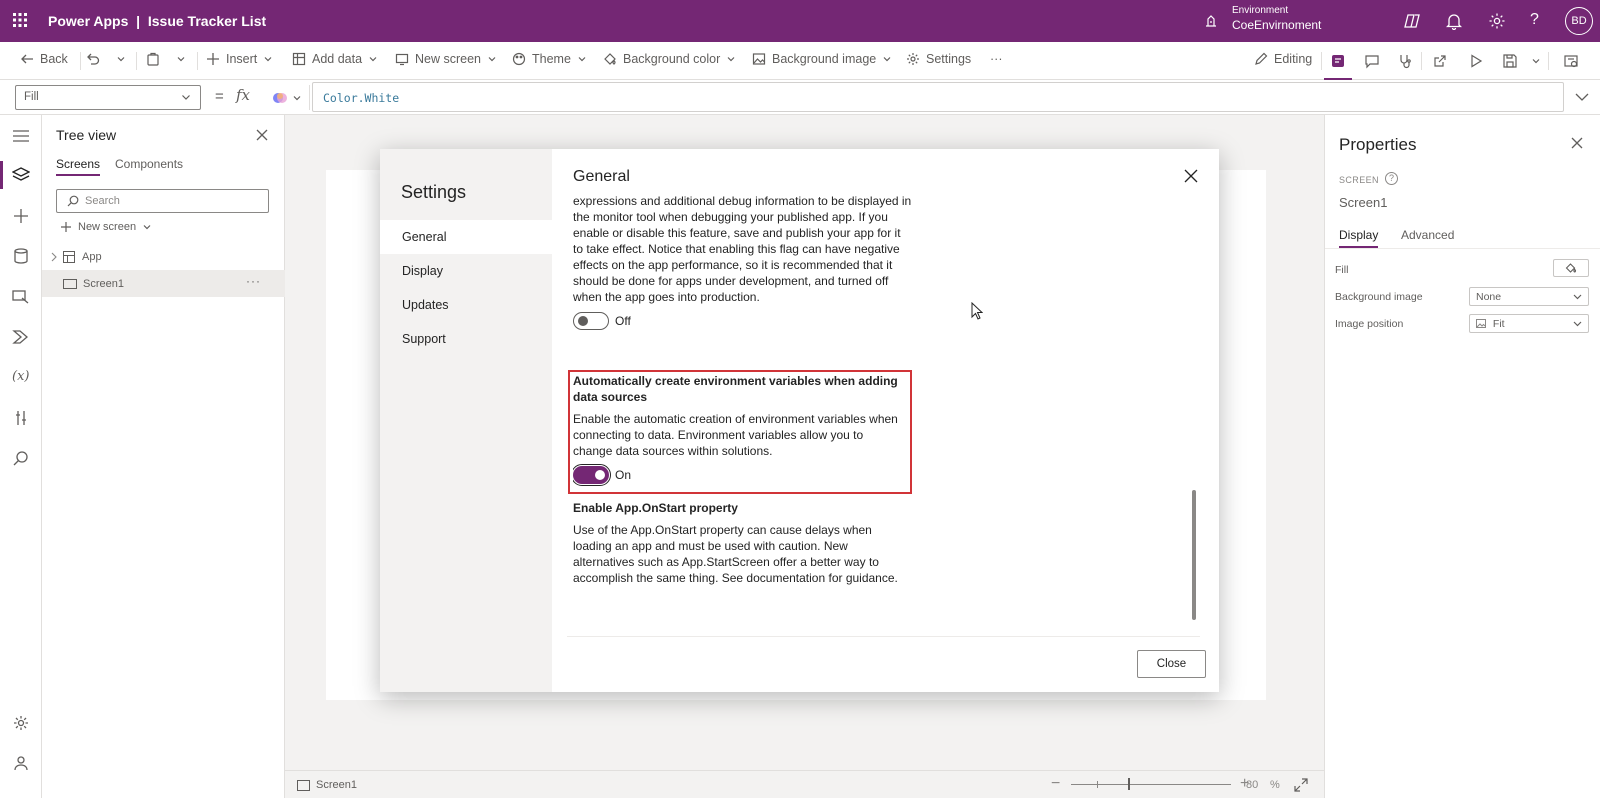 Image resolution: width=1600 pixels, height=798 pixels. I want to click on insert-button: Insert, so click(239, 59).